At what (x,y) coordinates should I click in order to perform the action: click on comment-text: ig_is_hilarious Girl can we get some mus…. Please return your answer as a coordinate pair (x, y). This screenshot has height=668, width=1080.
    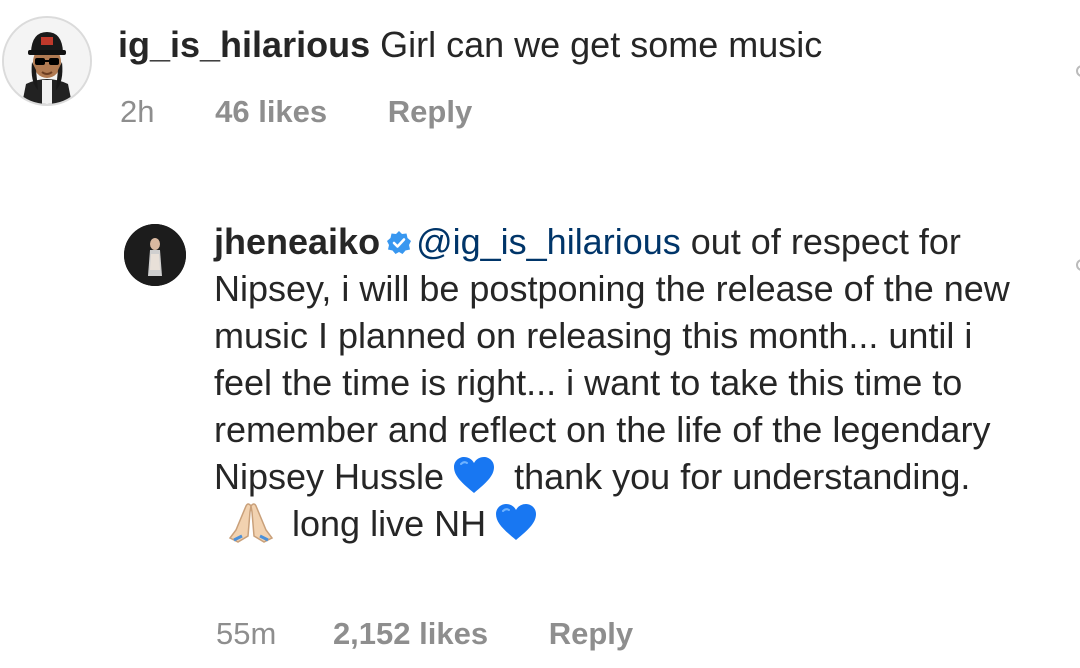
    Looking at the image, I should click on (470, 45).